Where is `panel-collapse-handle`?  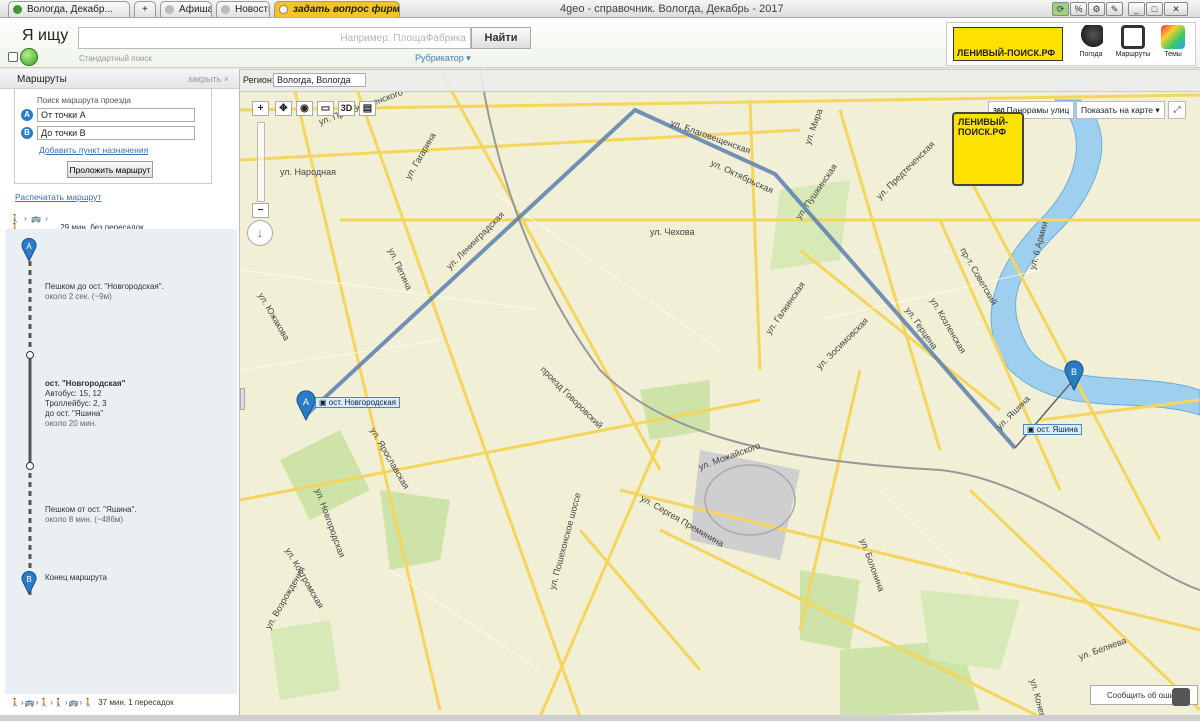 panel-collapse-handle is located at coordinates (242, 399).